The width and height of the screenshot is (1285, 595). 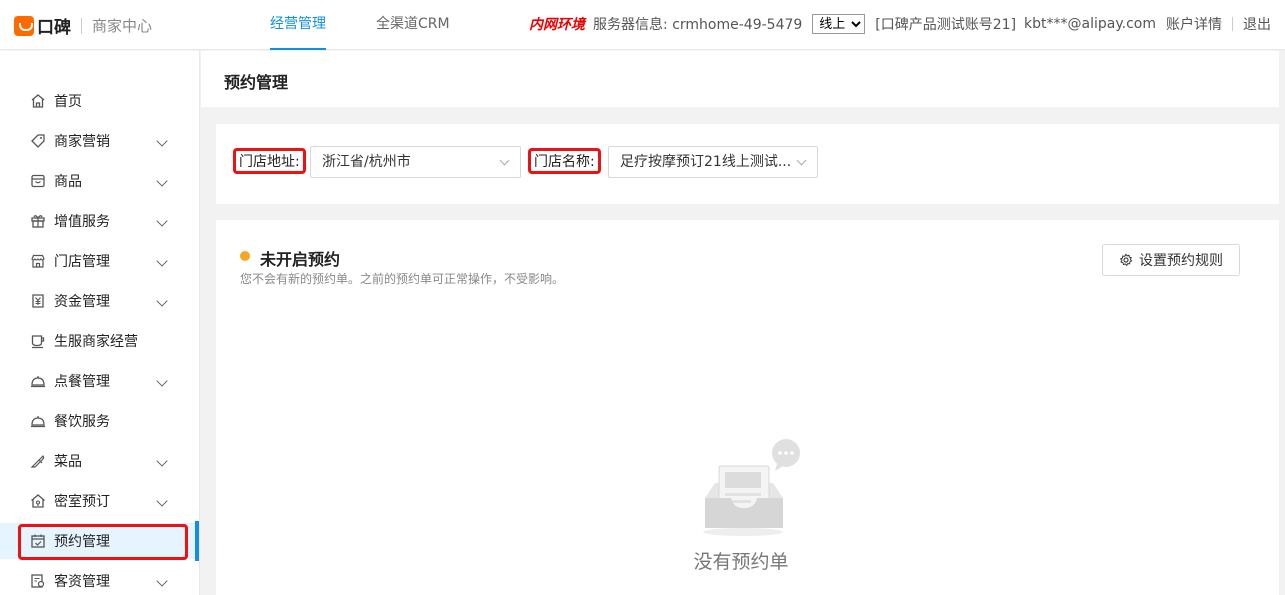 I want to click on sidebar-item-life-service: 生服商家经营, so click(x=99, y=341).